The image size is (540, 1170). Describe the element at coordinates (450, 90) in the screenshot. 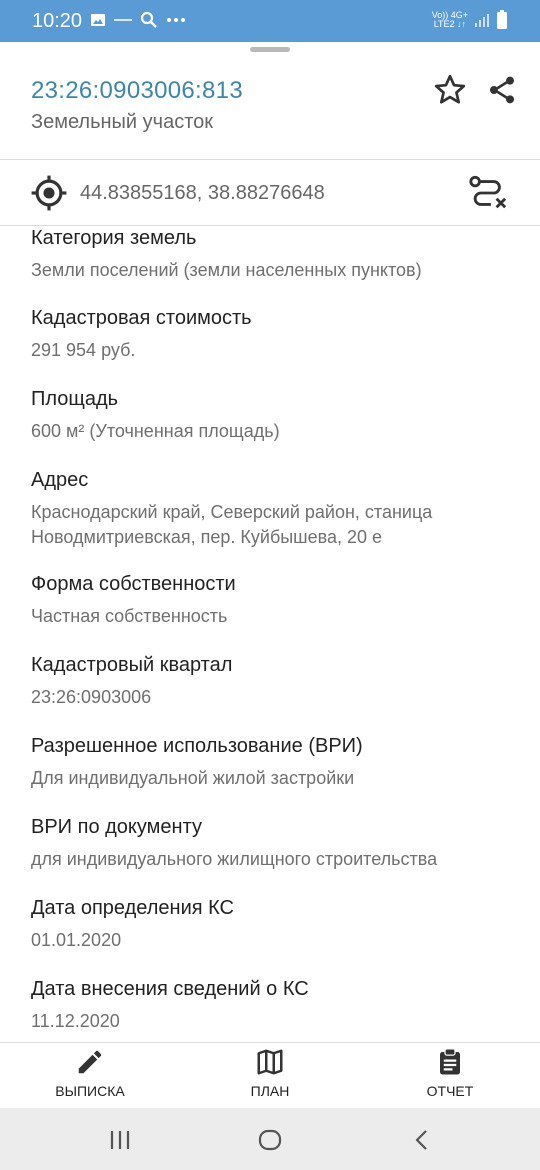

I see `star-outline-icon` at that location.